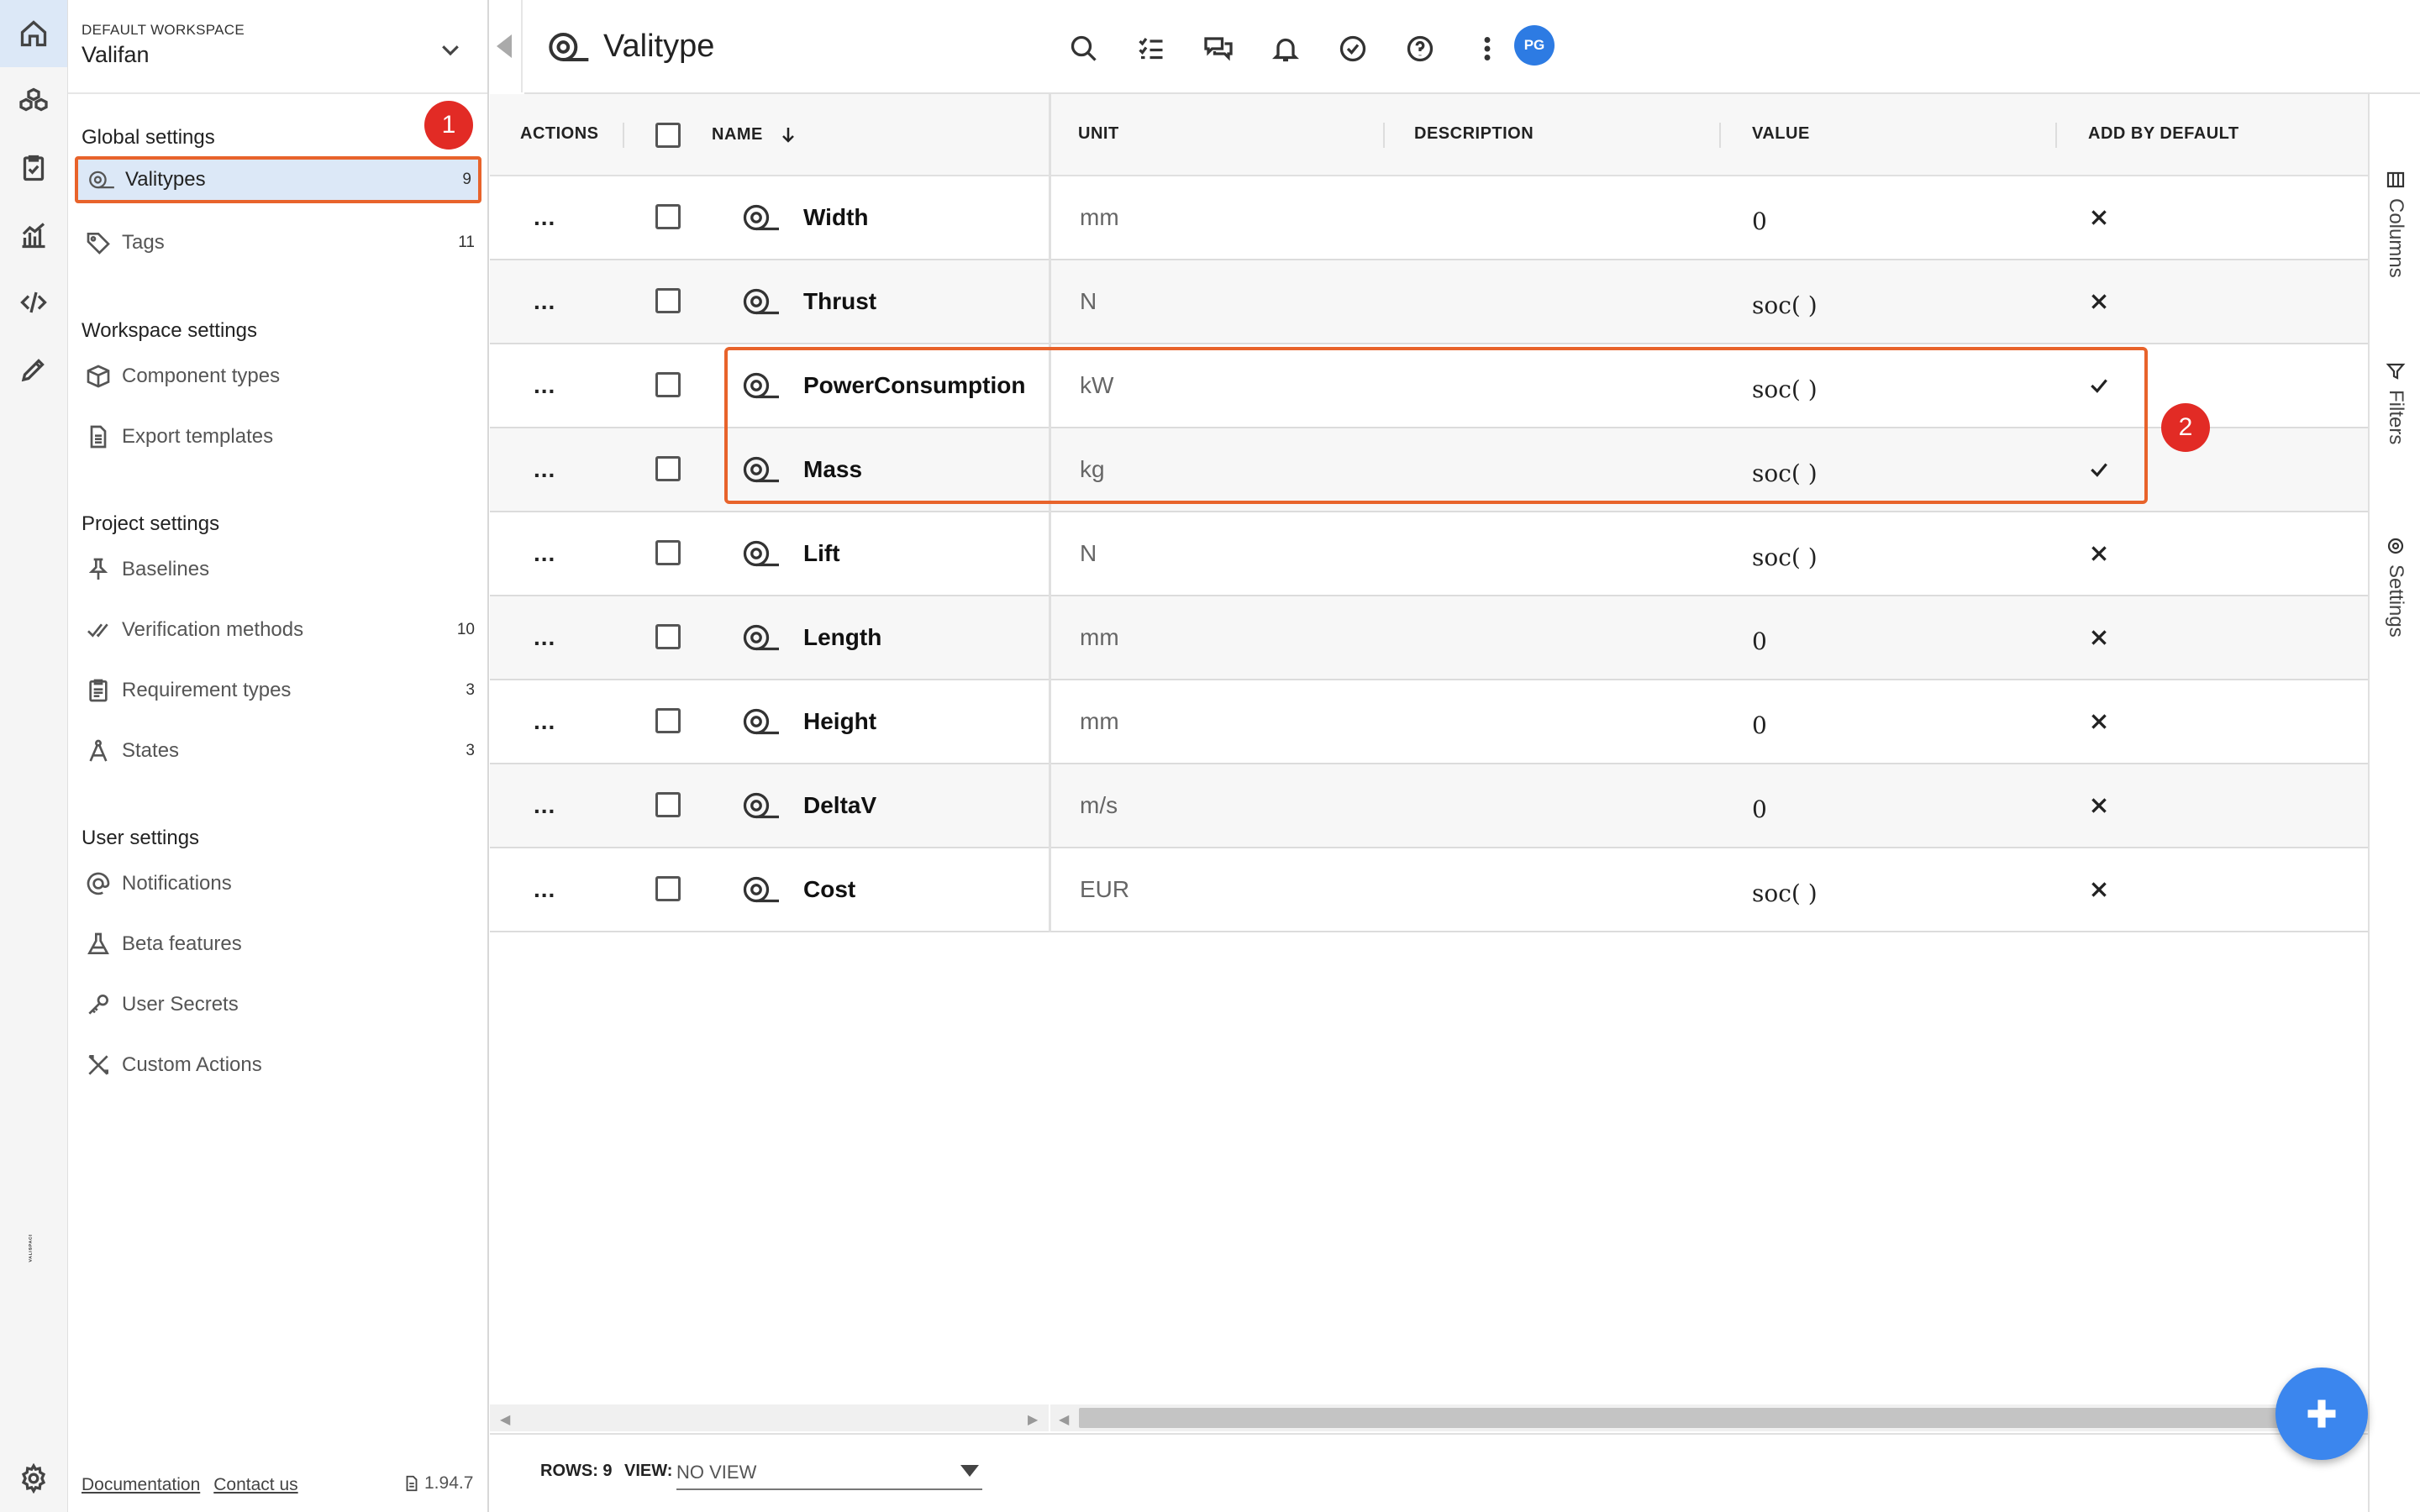 Image resolution: width=2420 pixels, height=1512 pixels. I want to click on sidebar-item-requirement-types: Requirement types 3, so click(278, 690).